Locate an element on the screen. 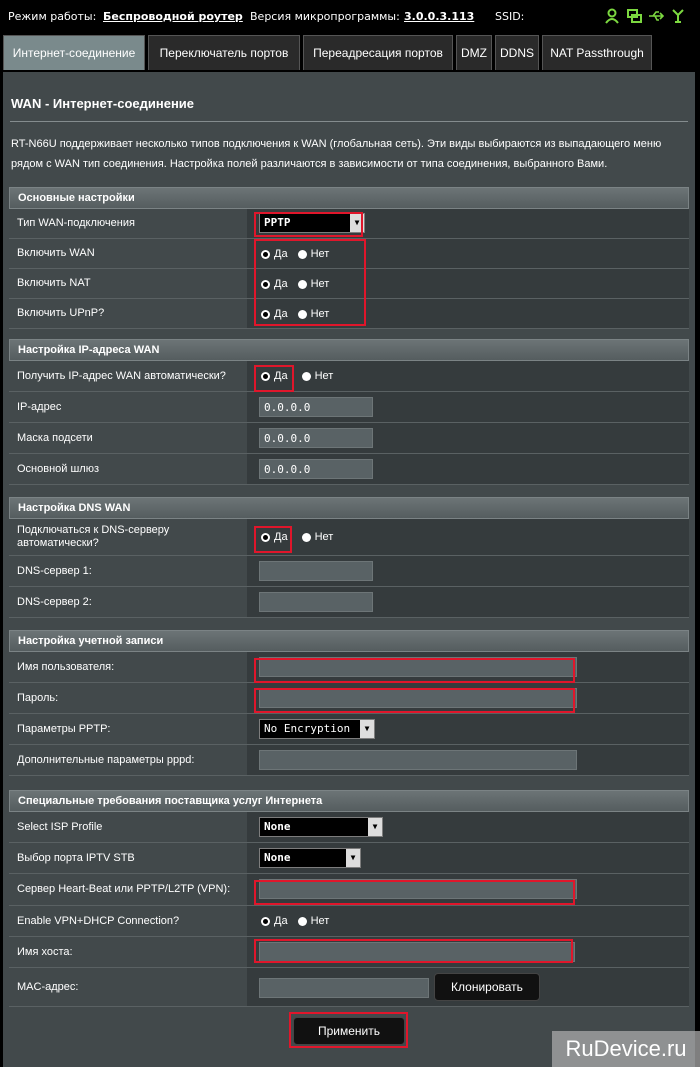 The image size is (700, 1067). mac-row: MAC-адрес: Клонировать is located at coordinates (349, 987).